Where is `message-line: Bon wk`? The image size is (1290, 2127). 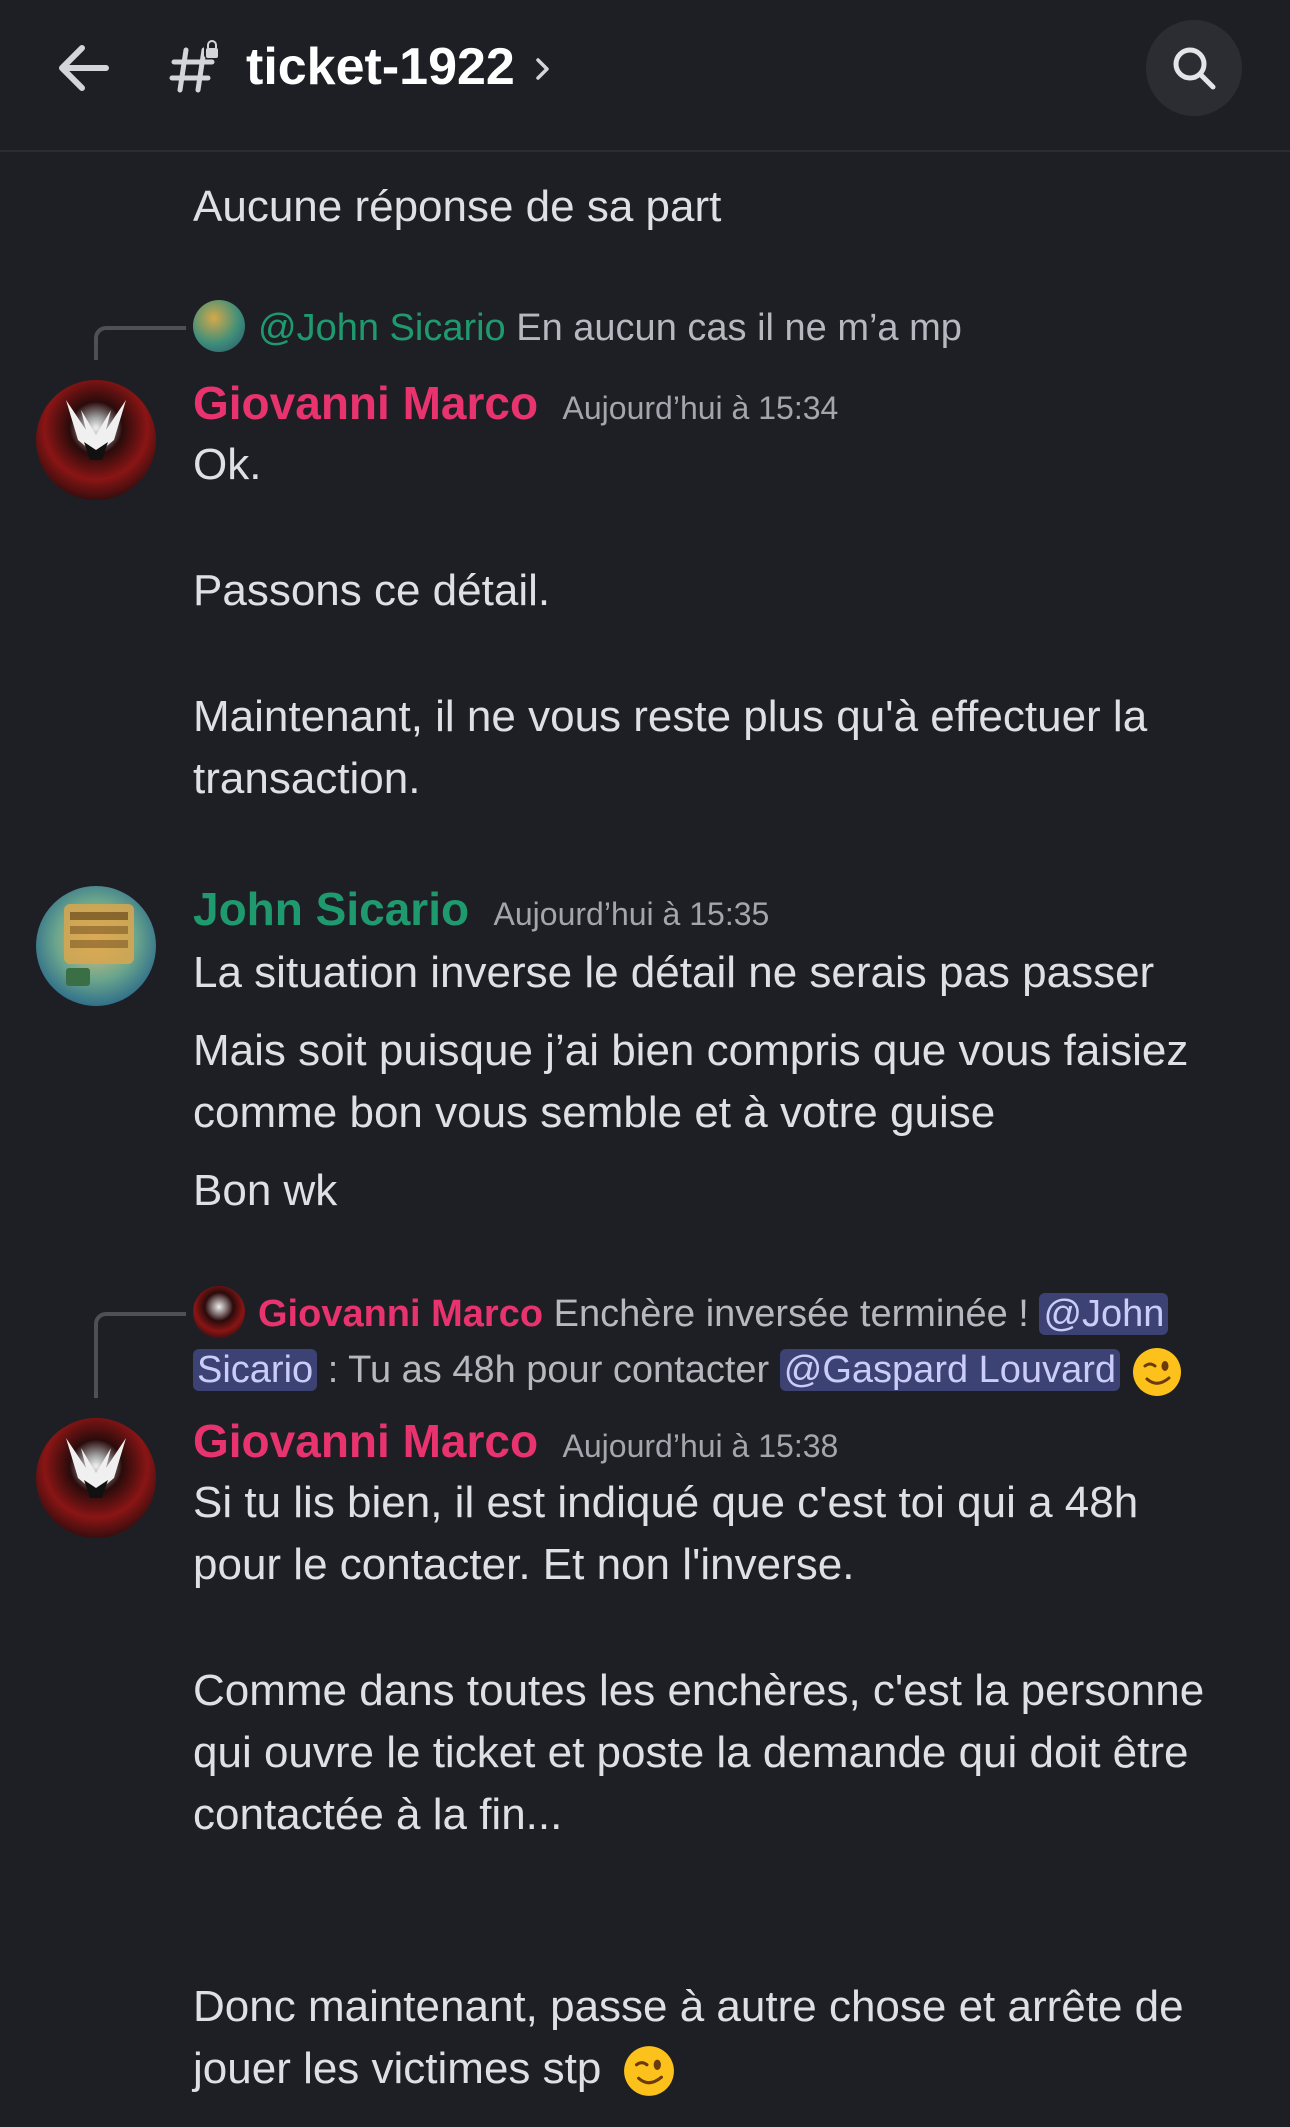
message-line: Bon wk is located at coordinates (265, 1190).